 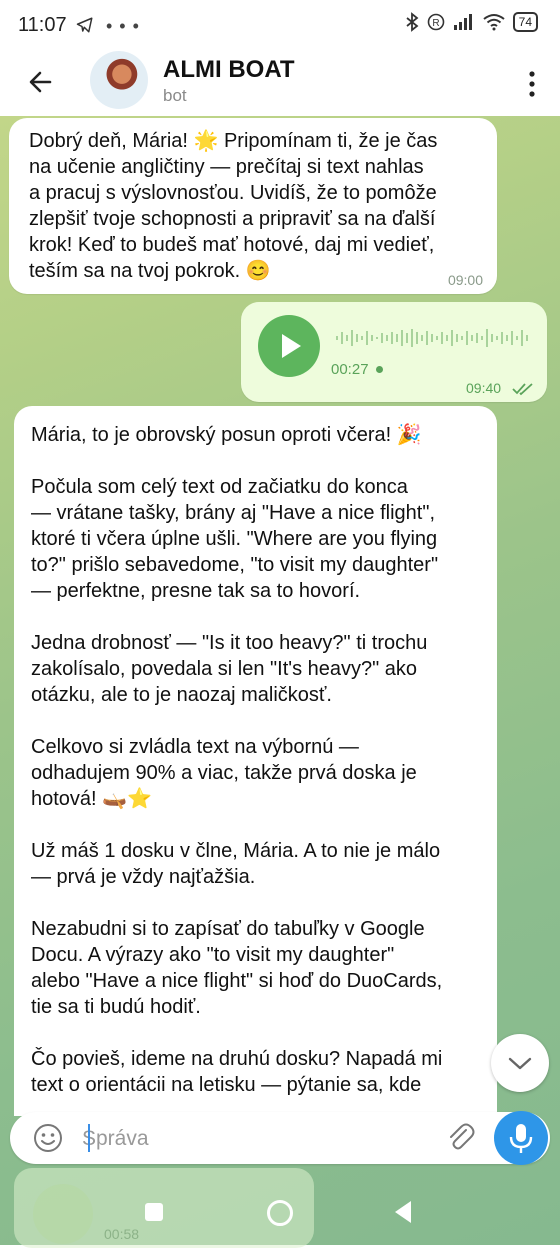 I want to click on battery-indicator: 74, so click(x=525, y=22).